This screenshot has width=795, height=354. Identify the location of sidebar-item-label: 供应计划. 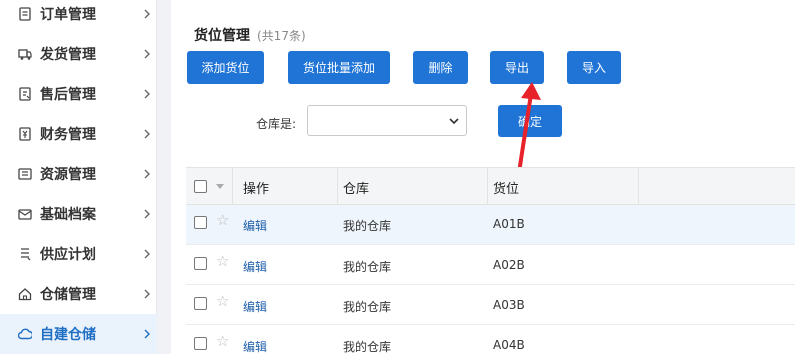
(68, 255).